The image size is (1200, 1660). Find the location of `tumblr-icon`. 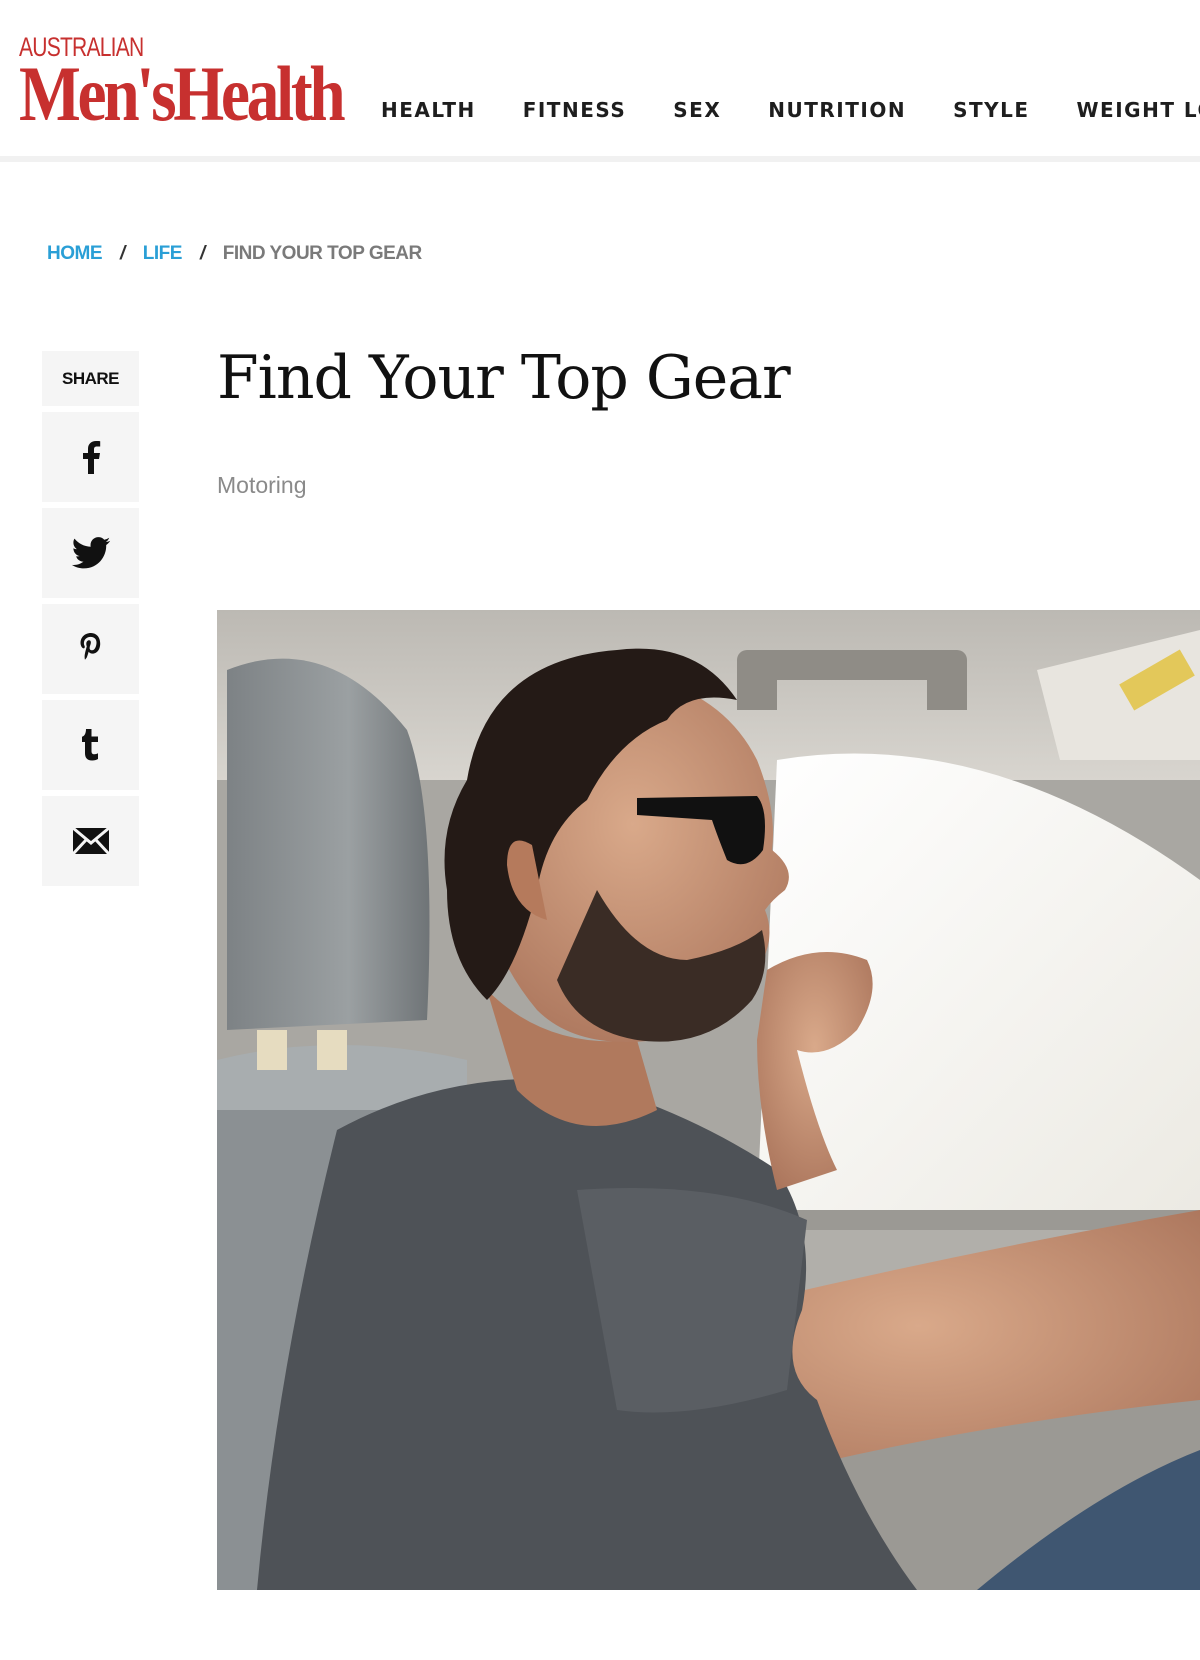

tumblr-icon is located at coordinates (89, 745).